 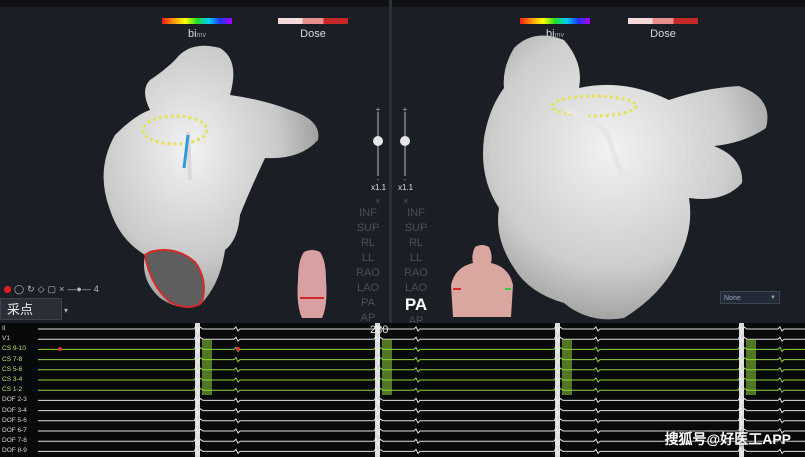 I want to click on channel-label: CS 7-8, so click(x=12, y=359).